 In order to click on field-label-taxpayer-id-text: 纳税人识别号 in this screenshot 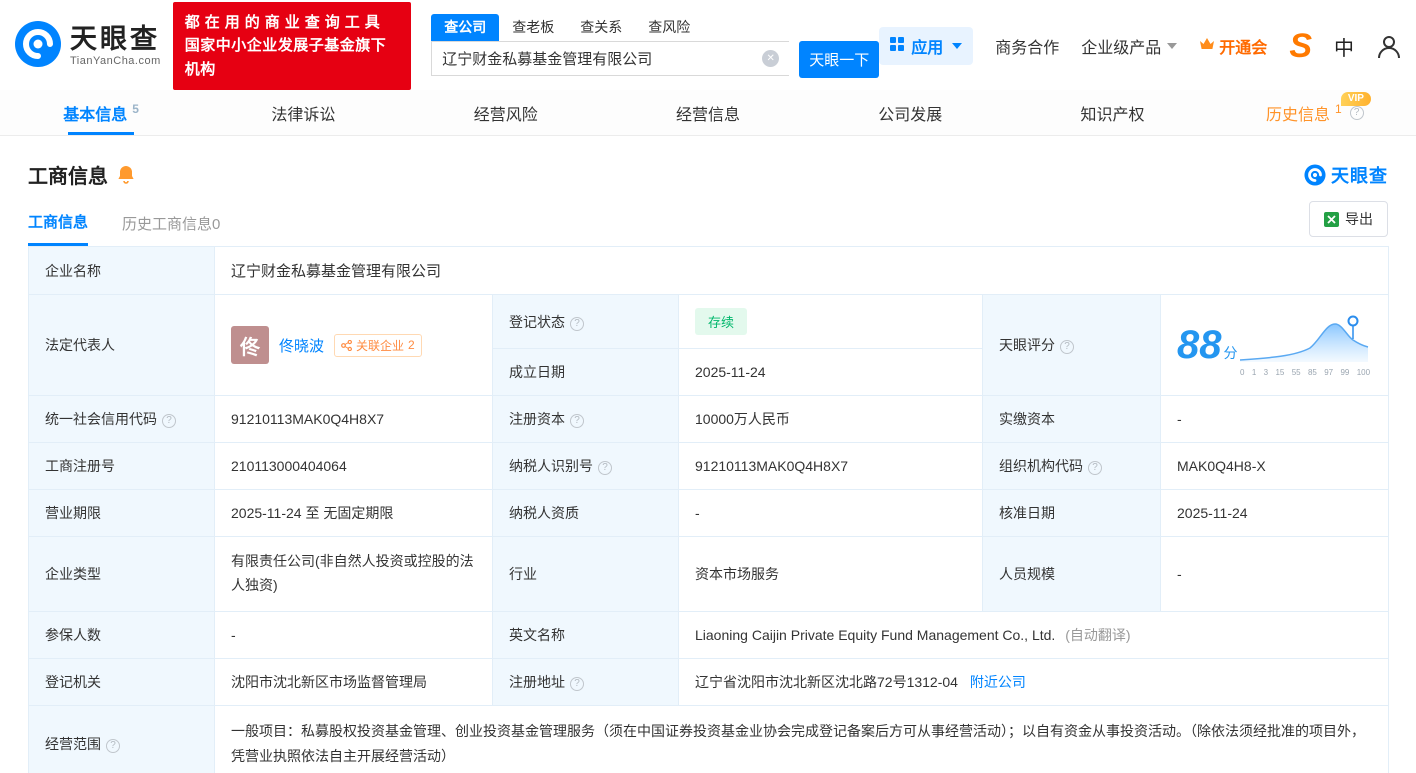, I will do `click(551, 466)`.